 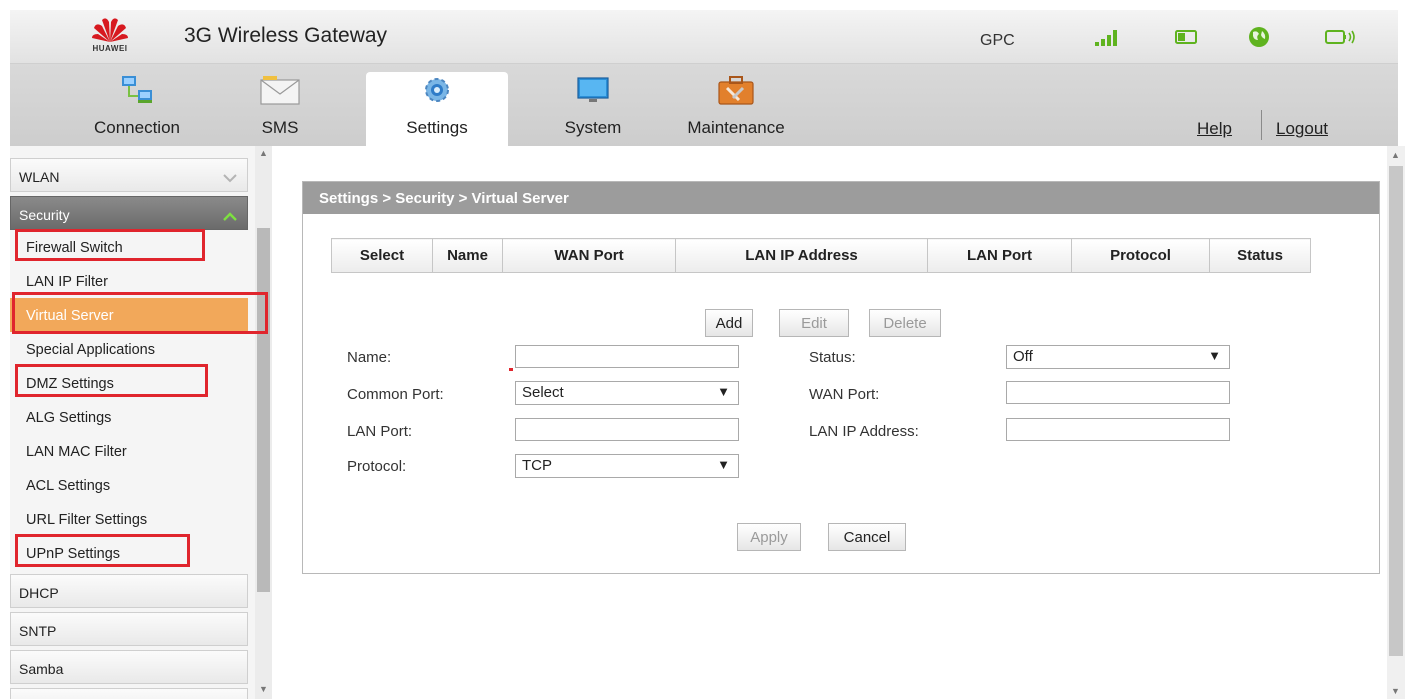 I want to click on lan-port-label: LAN Port:, so click(x=380, y=431).